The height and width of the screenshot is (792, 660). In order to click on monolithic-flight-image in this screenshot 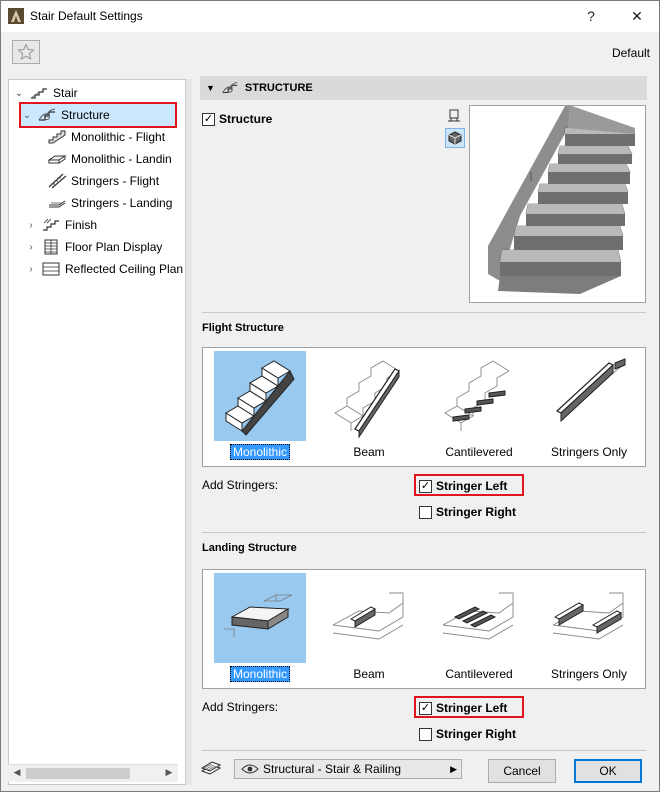, I will do `click(260, 398)`.